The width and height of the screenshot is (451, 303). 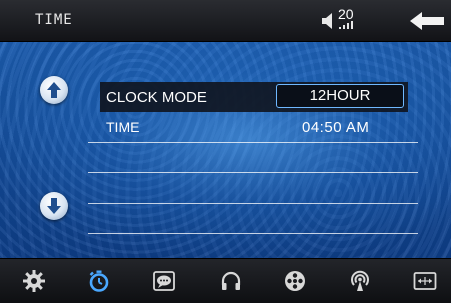 What do you see at coordinates (360, 281) in the screenshot?
I see `broadcast-icon` at bounding box center [360, 281].